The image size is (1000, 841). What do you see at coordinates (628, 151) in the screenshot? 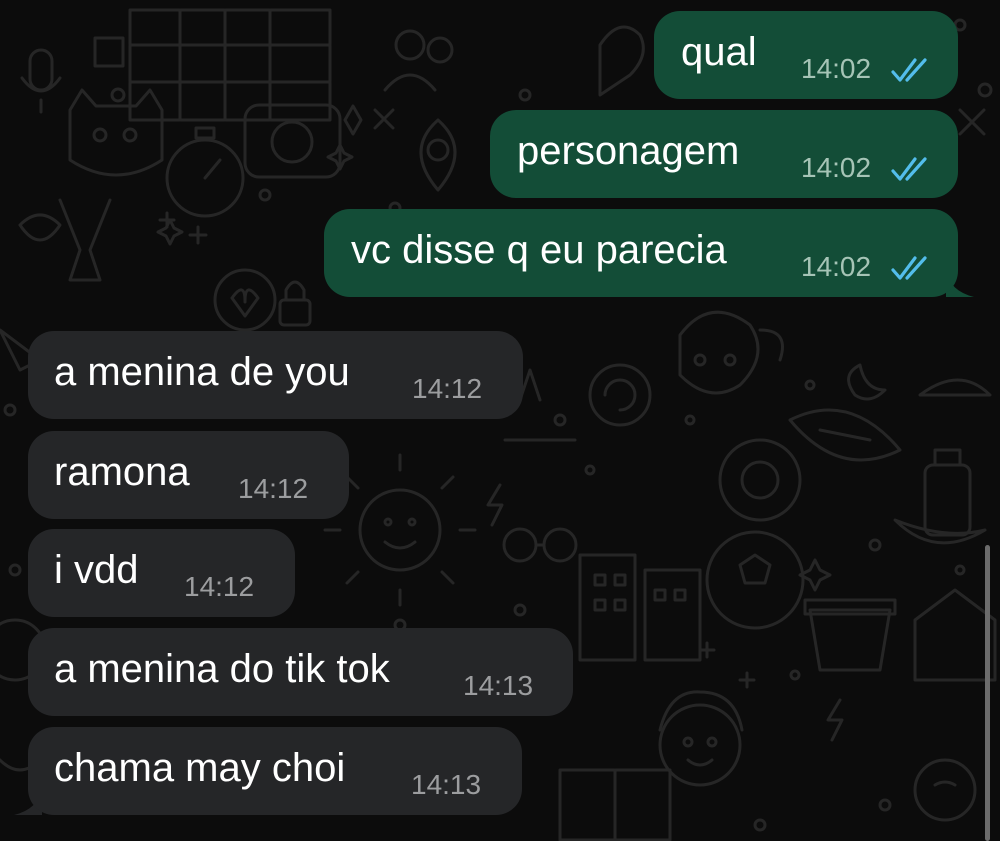
I see `message-text: personagem` at bounding box center [628, 151].